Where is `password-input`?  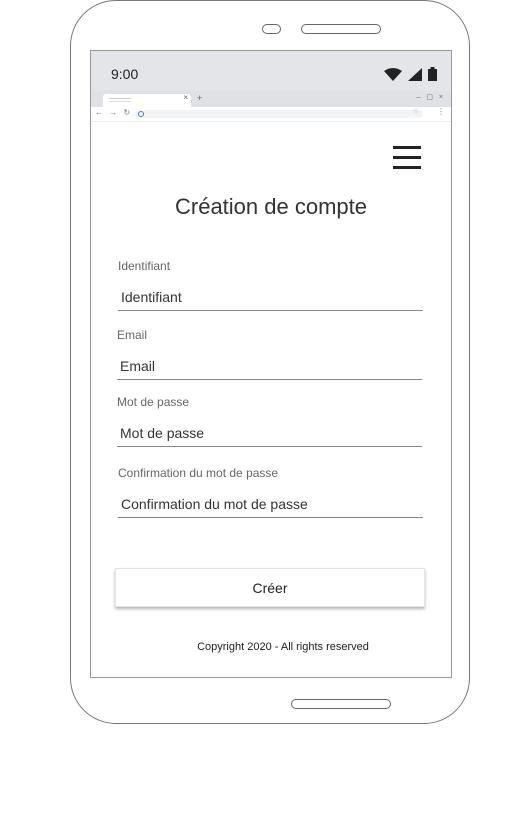
password-input is located at coordinates (269, 433).